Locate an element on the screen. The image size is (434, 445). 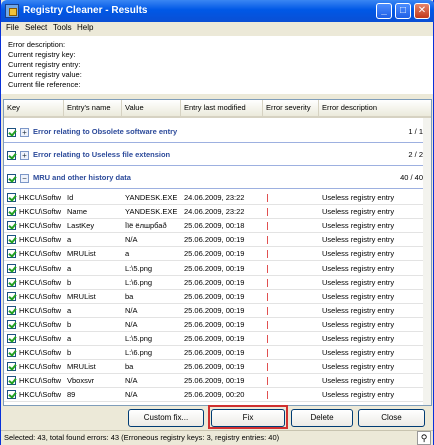
row-entry-name: a is located at coordinates (69, 268).